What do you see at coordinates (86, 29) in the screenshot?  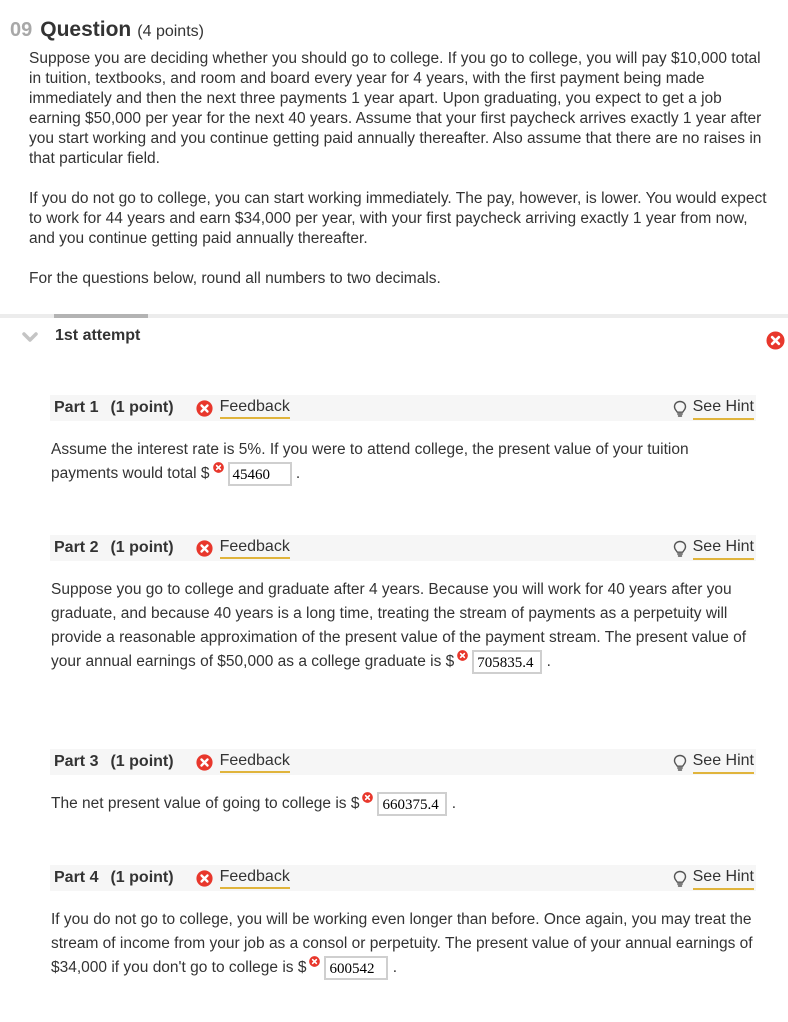 I see `question-title: Question` at bounding box center [86, 29].